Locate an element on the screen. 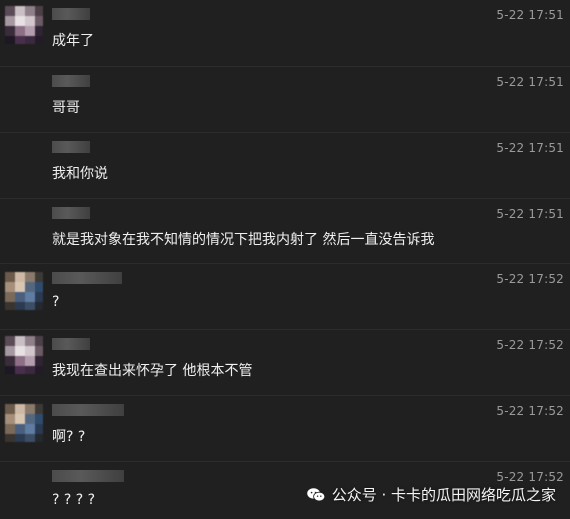 The width and height of the screenshot is (570, 519). chat-message: 5-22 17:51 就是我对象在我不知情的情况下把我内射了 然后一直没告诉我 is located at coordinates (285, 231).